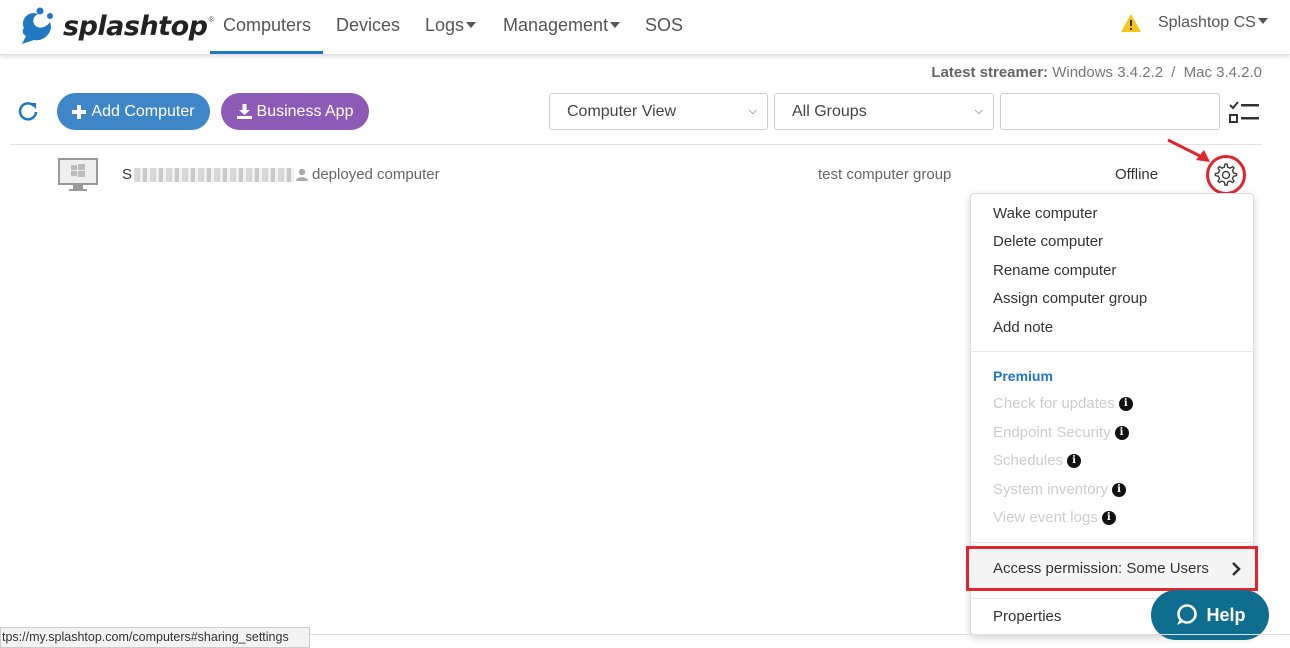  I want to click on menu-check-updates: Check for updates i, so click(1063, 403).